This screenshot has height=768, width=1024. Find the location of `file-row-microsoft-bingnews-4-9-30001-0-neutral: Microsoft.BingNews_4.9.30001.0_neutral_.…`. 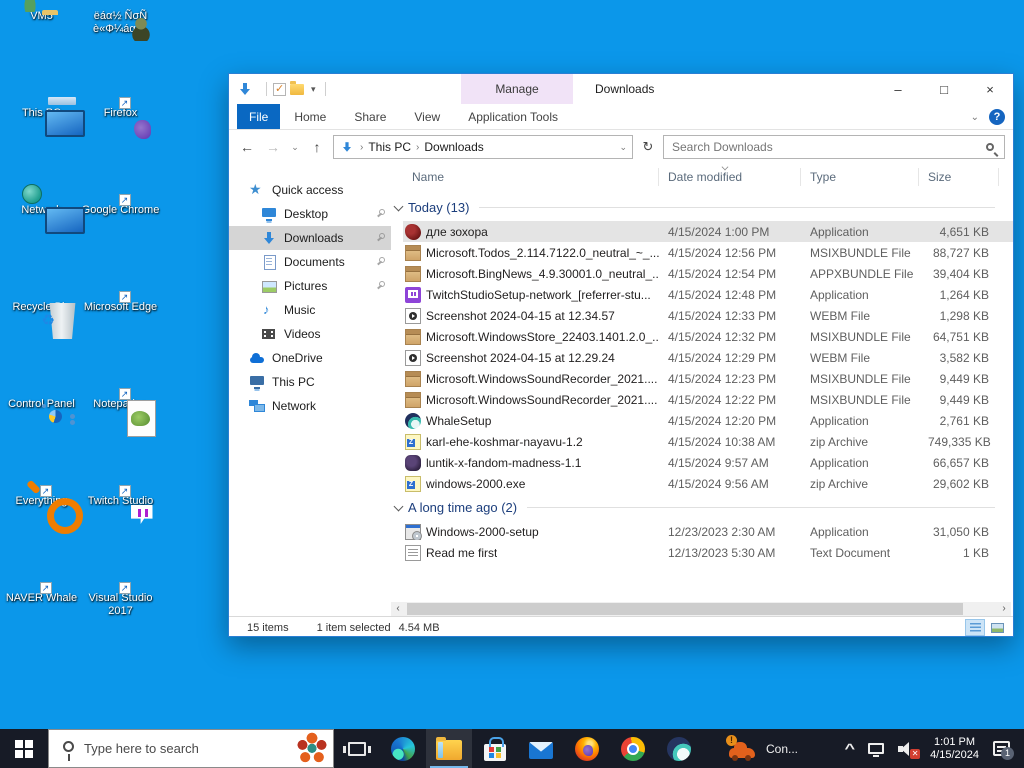

file-row-microsoft-bingnews-4-9-30001-0-neutral: Microsoft.BingNews_4.9.30001.0_neutral_.… is located at coordinates (708, 273).